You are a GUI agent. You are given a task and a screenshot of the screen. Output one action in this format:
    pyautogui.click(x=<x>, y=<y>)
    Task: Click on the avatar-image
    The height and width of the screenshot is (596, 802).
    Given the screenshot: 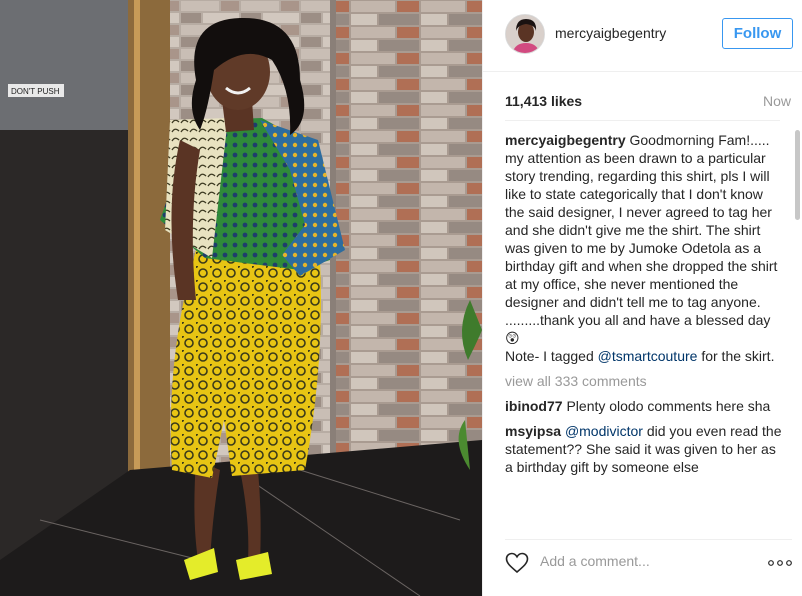 What is the action you would take?
    pyautogui.click(x=525, y=34)
    